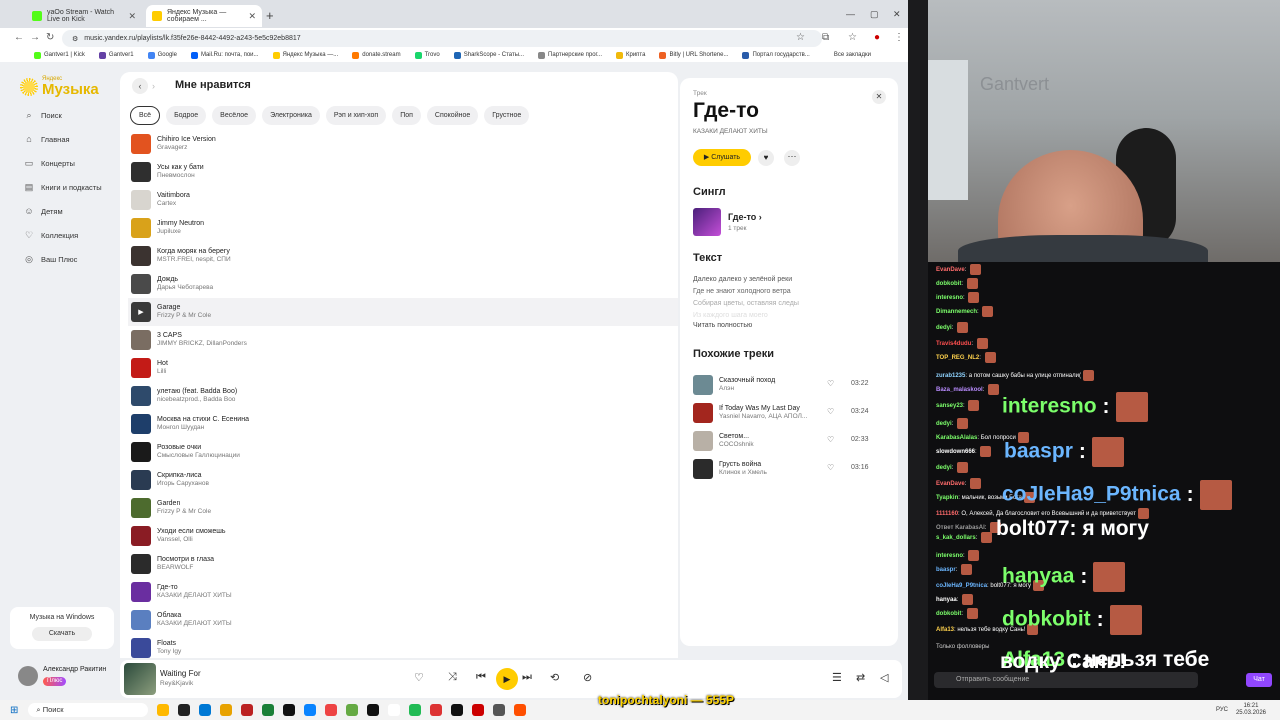 This screenshot has width=1280, height=720. What do you see at coordinates (837, 677) in the screenshot?
I see `queue-icon: ☰` at bounding box center [837, 677].